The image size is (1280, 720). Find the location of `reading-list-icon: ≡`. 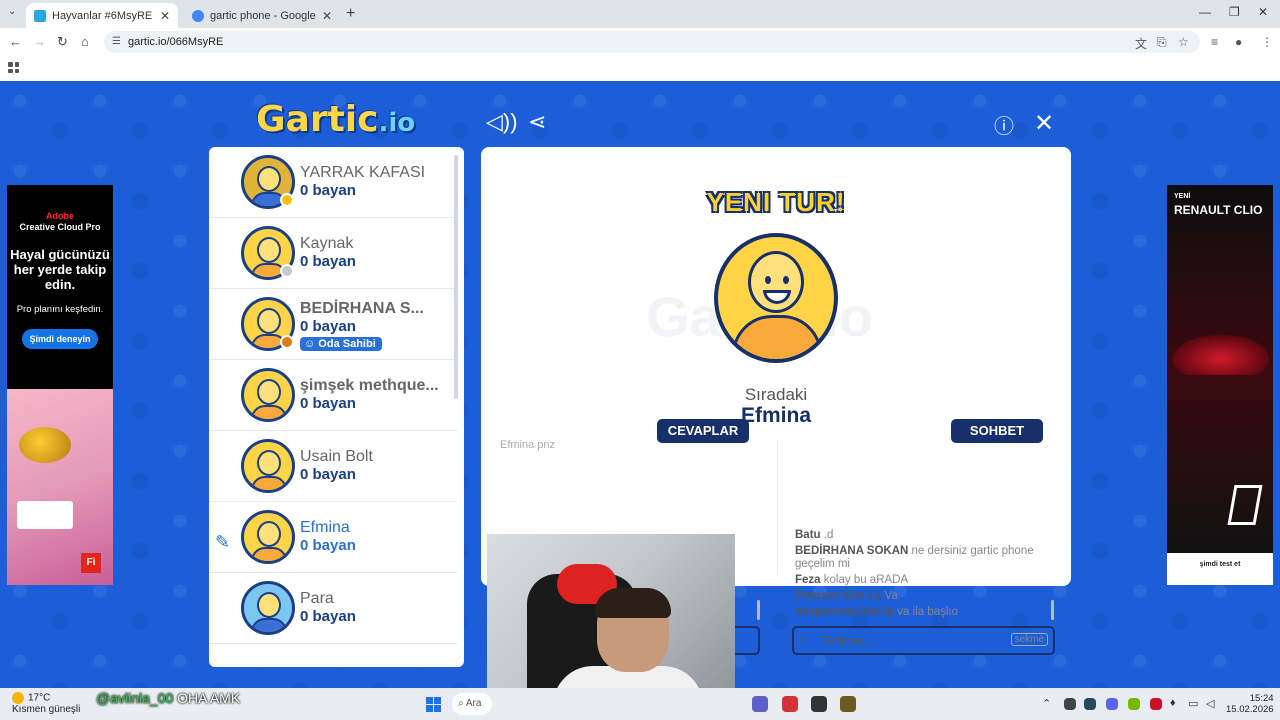

reading-list-icon: ≡ is located at coordinates (1214, 42).